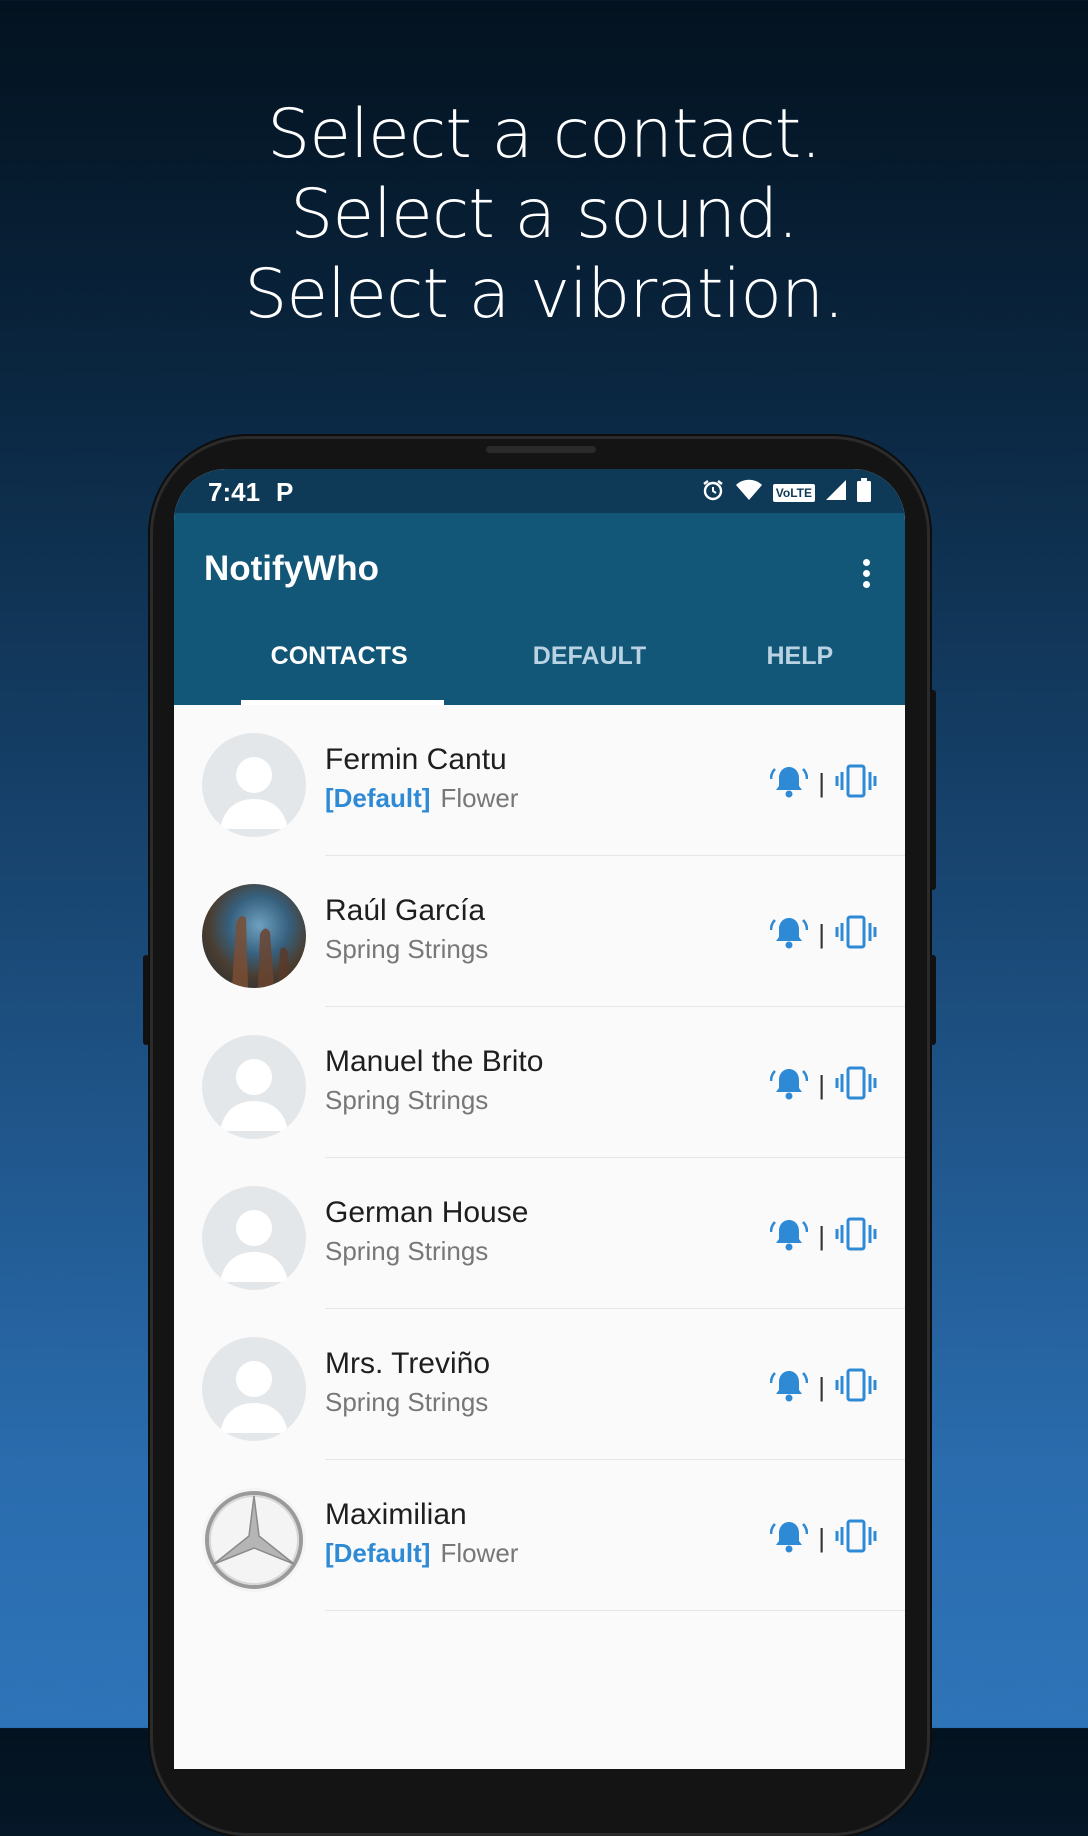 This screenshot has height=1836, width=1088. Describe the element at coordinates (867, 575) in the screenshot. I see `more-vert-icon` at that location.